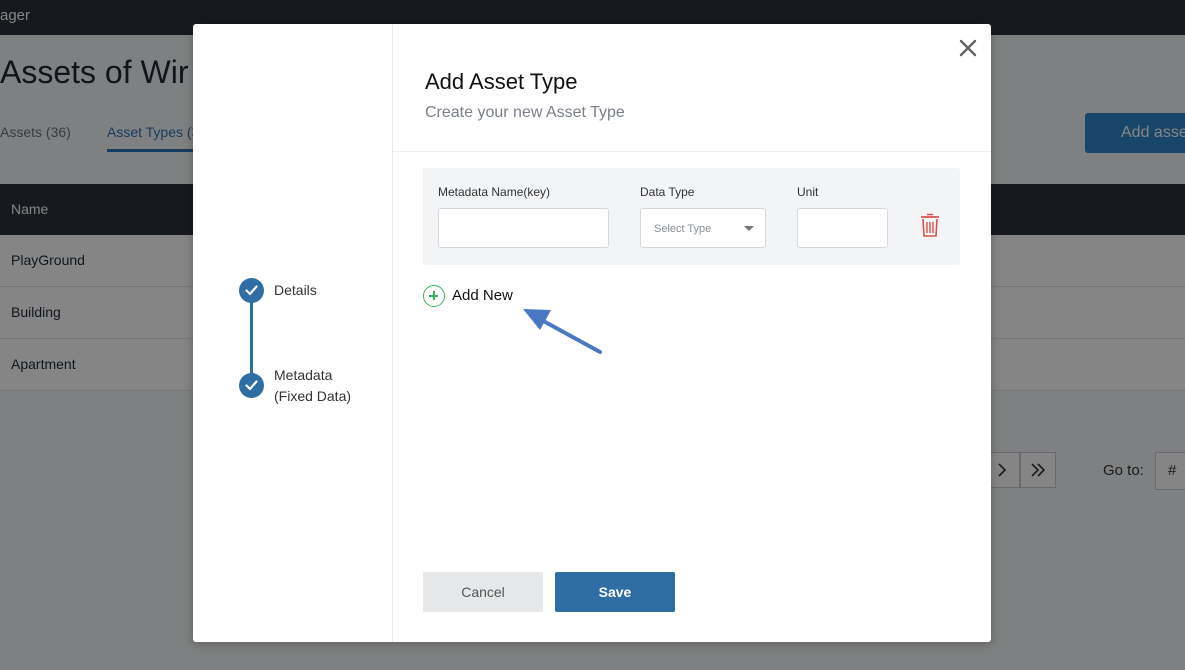 This screenshot has width=1185, height=670. Describe the element at coordinates (615, 592) in the screenshot. I see `save-button: Save` at that location.